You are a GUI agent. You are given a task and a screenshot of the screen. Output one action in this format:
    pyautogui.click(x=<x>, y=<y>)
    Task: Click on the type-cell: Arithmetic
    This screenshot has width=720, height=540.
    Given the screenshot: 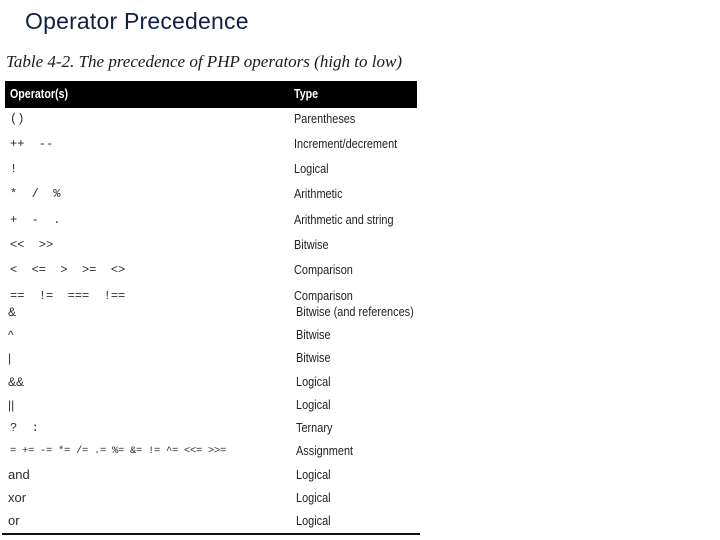 What is the action you would take?
    pyautogui.click(x=318, y=193)
    